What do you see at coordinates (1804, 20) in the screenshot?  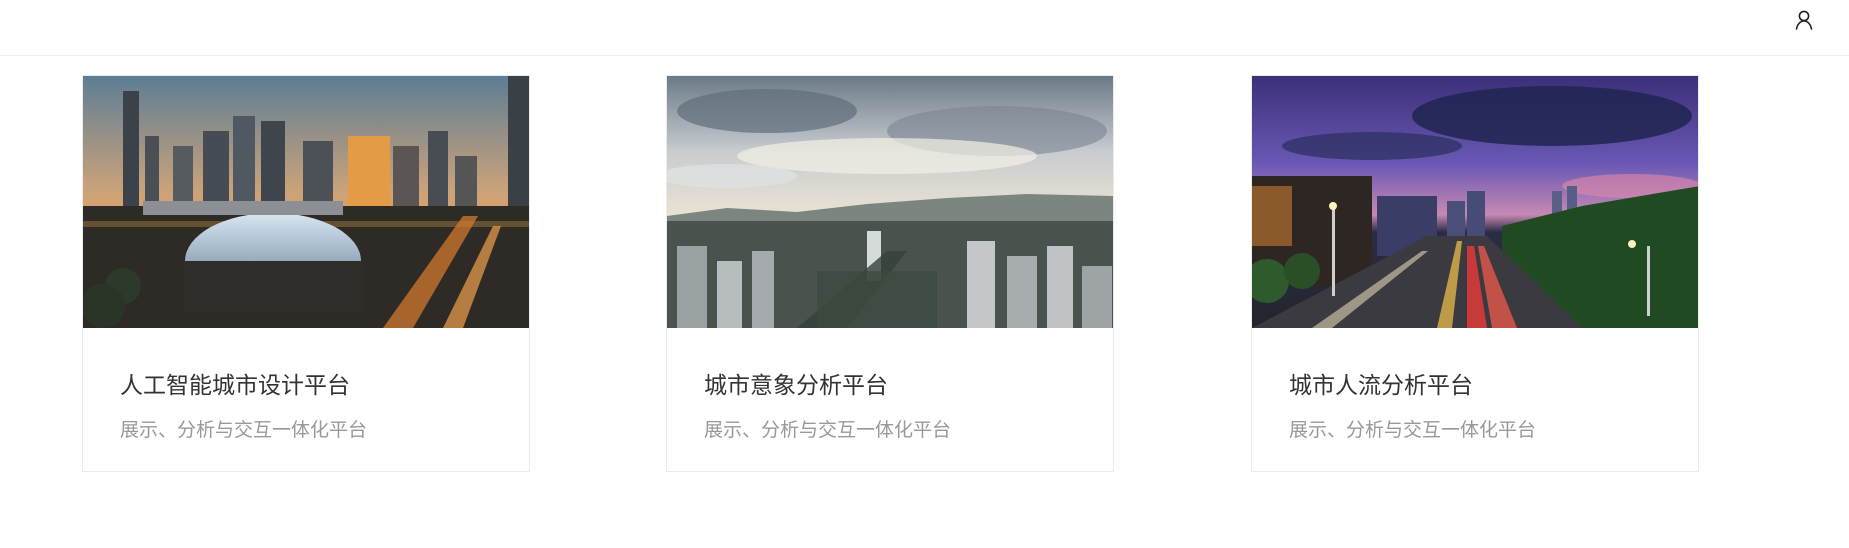 I see `user-icon` at bounding box center [1804, 20].